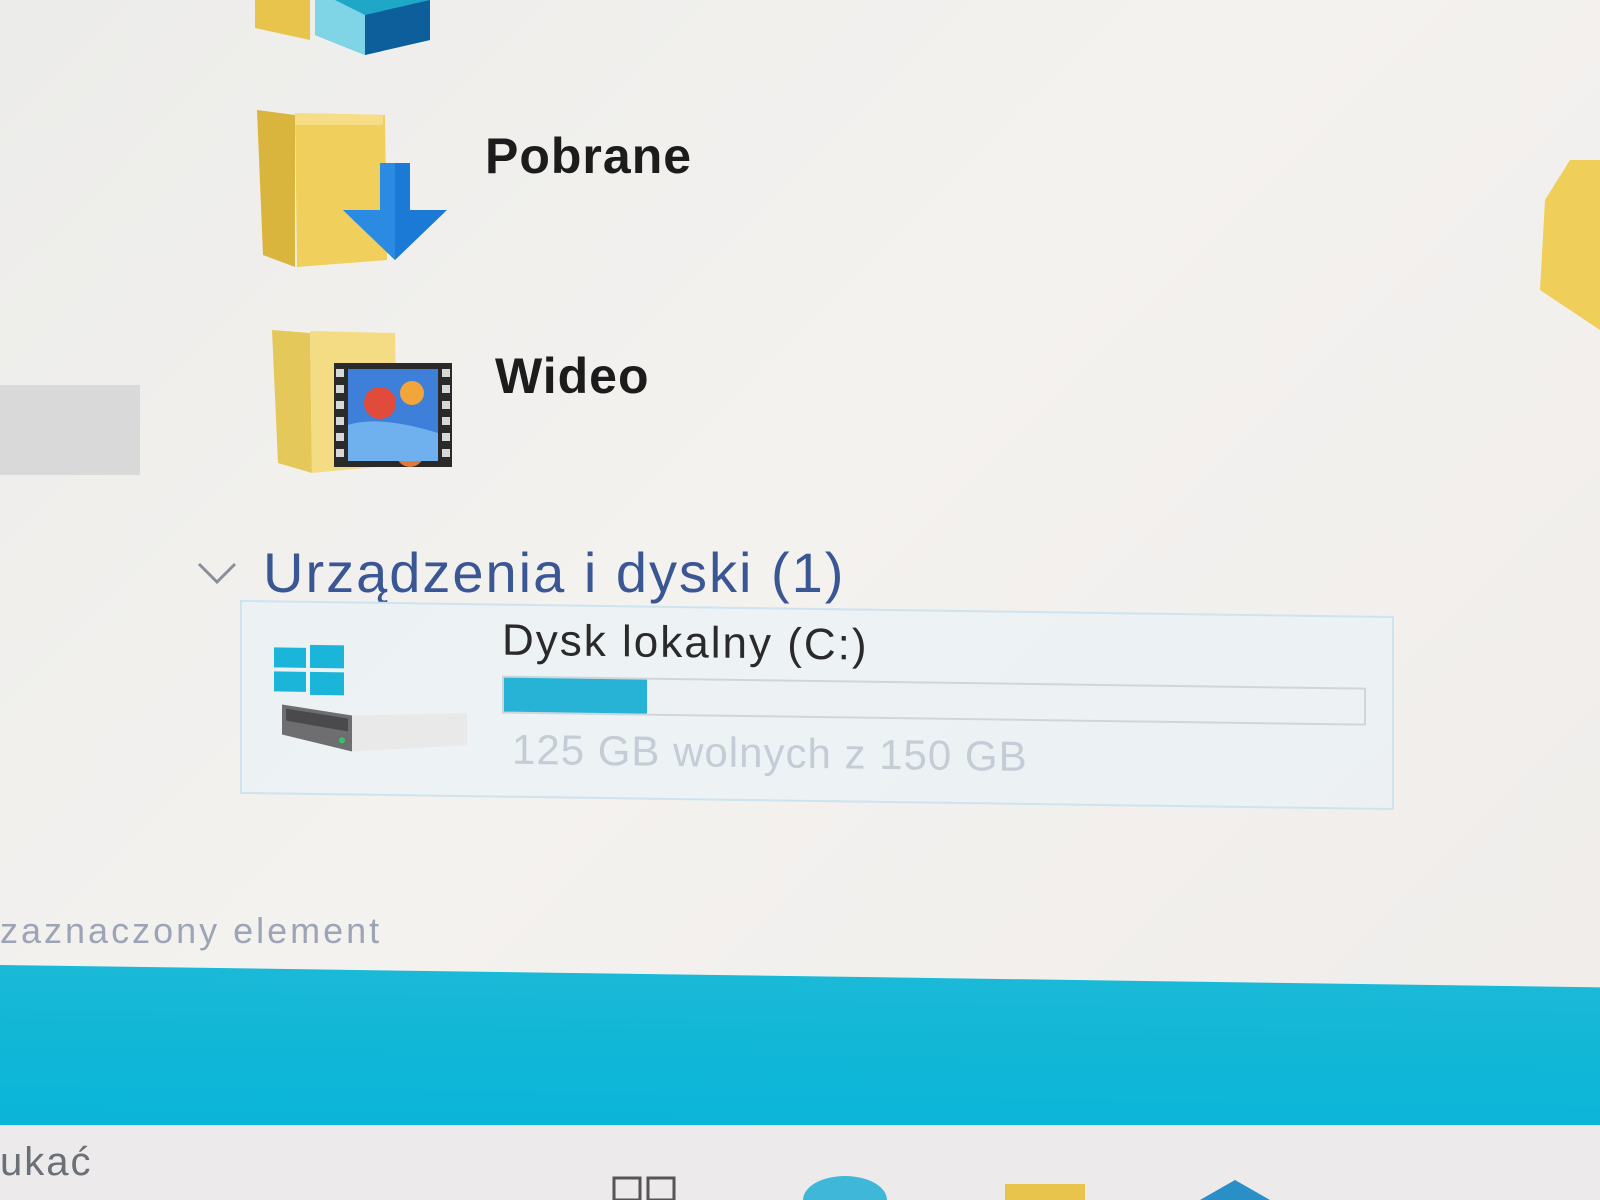 The width and height of the screenshot is (1600, 1200). What do you see at coordinates (589, 156) in the screenshot?
I see `folder-name: Pobrane` at bounding box center [589, 156].